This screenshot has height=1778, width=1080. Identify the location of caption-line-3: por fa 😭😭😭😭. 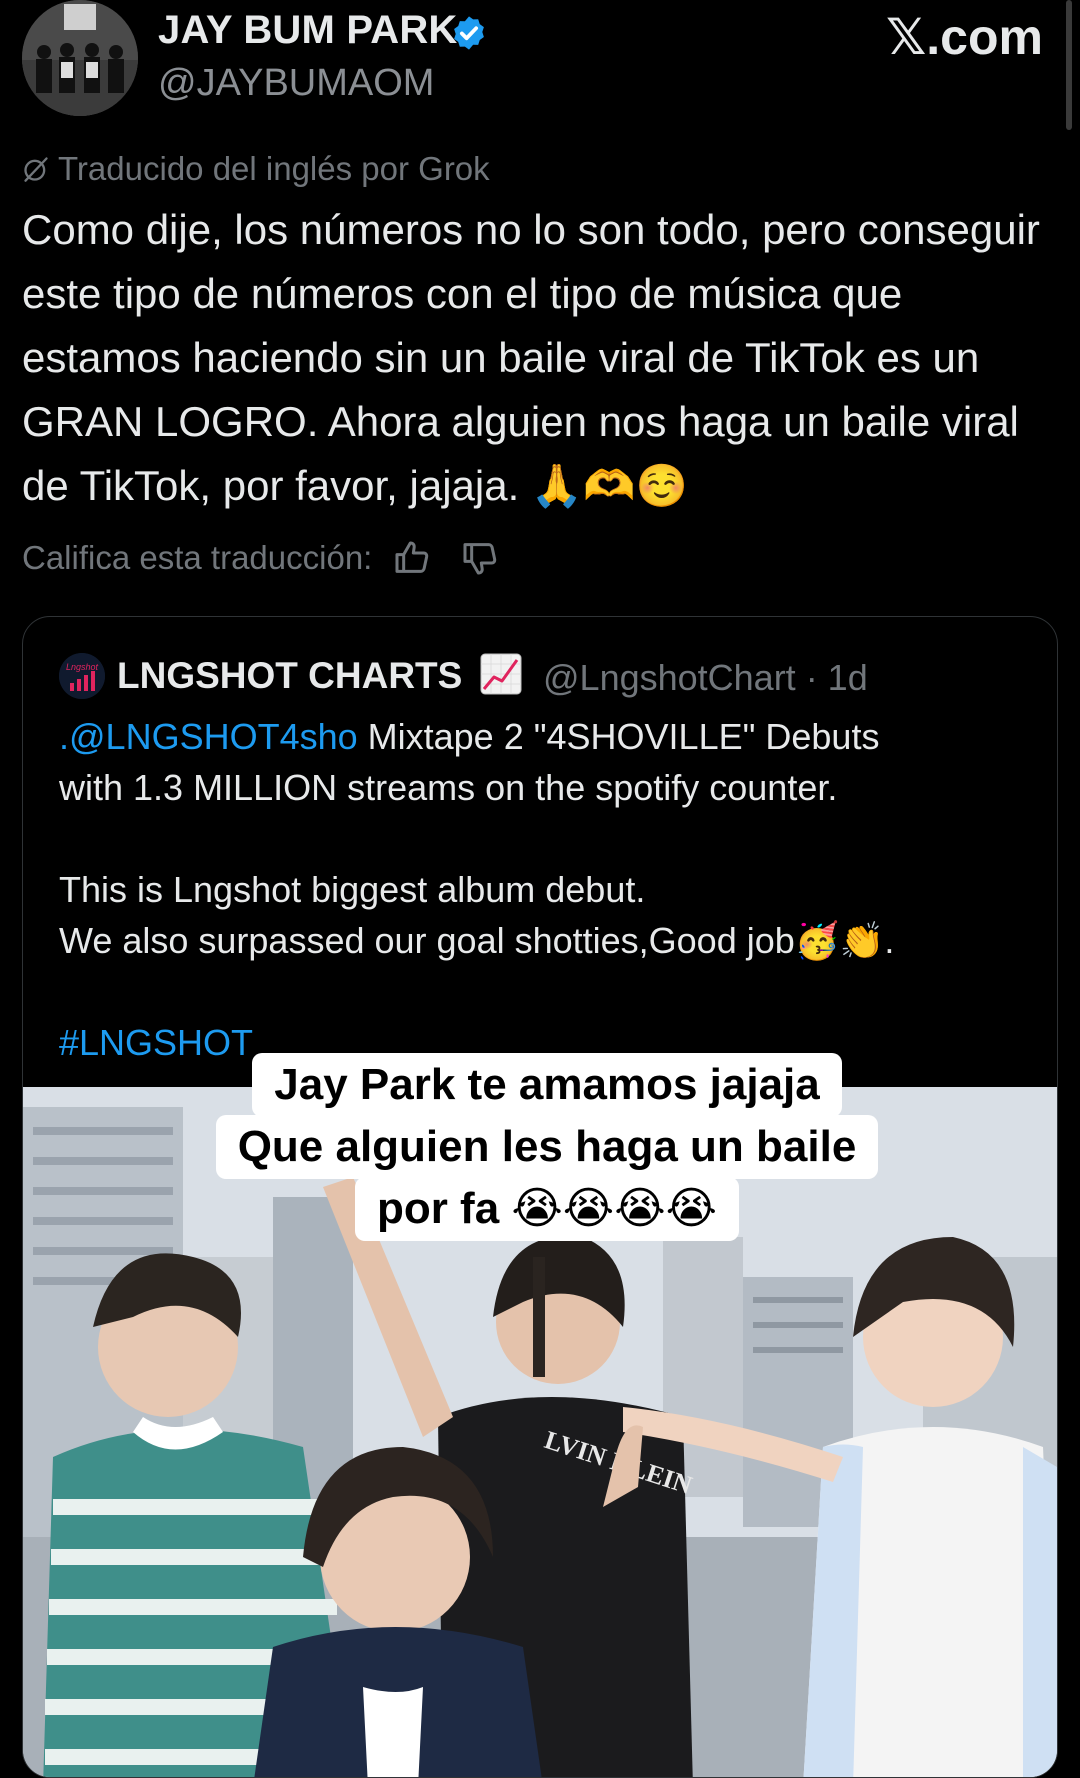
(547, 1209).